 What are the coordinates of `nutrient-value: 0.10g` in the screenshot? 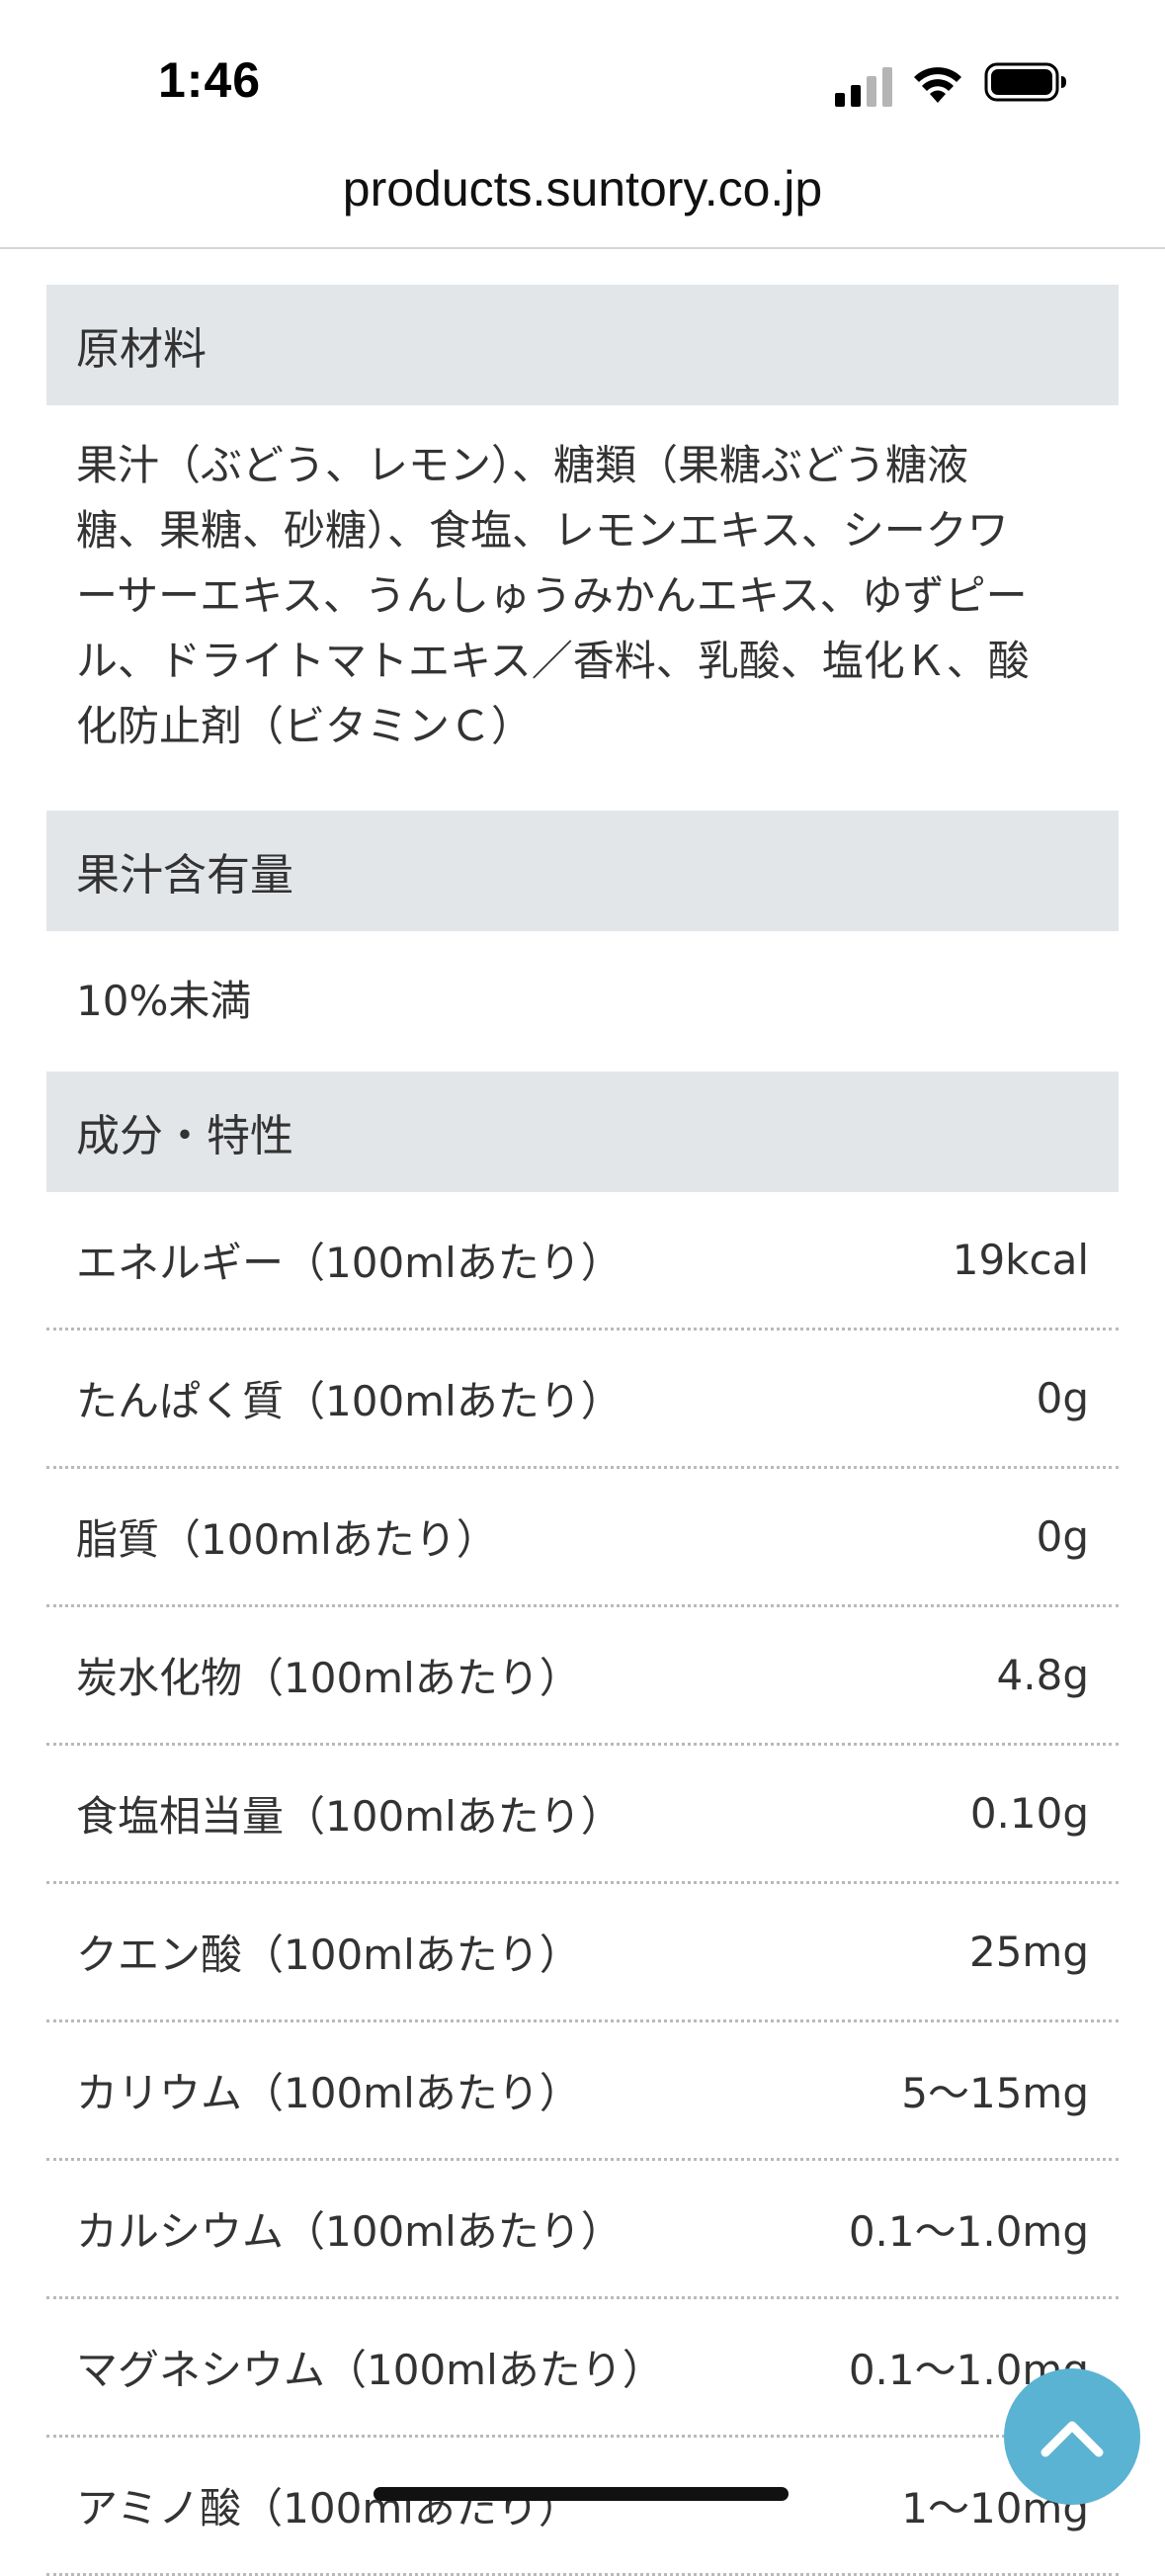 It's located at (1029, 1813).